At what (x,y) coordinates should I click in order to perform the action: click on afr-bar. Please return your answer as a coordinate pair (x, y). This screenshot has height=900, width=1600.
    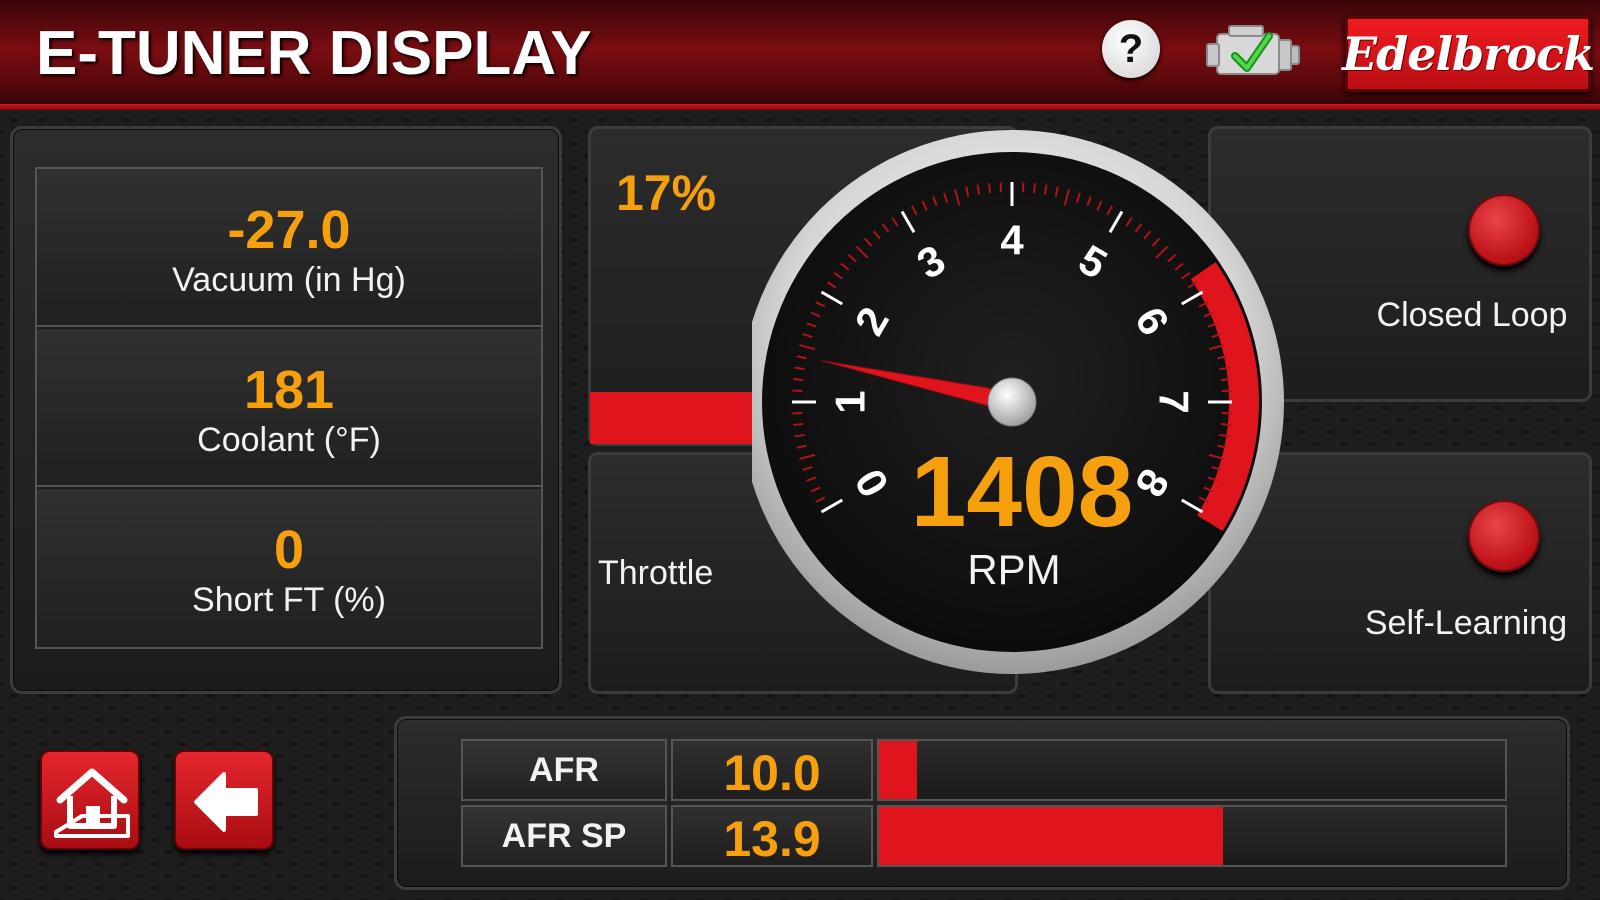
    Looking at the image, I should click on (1192, 770).